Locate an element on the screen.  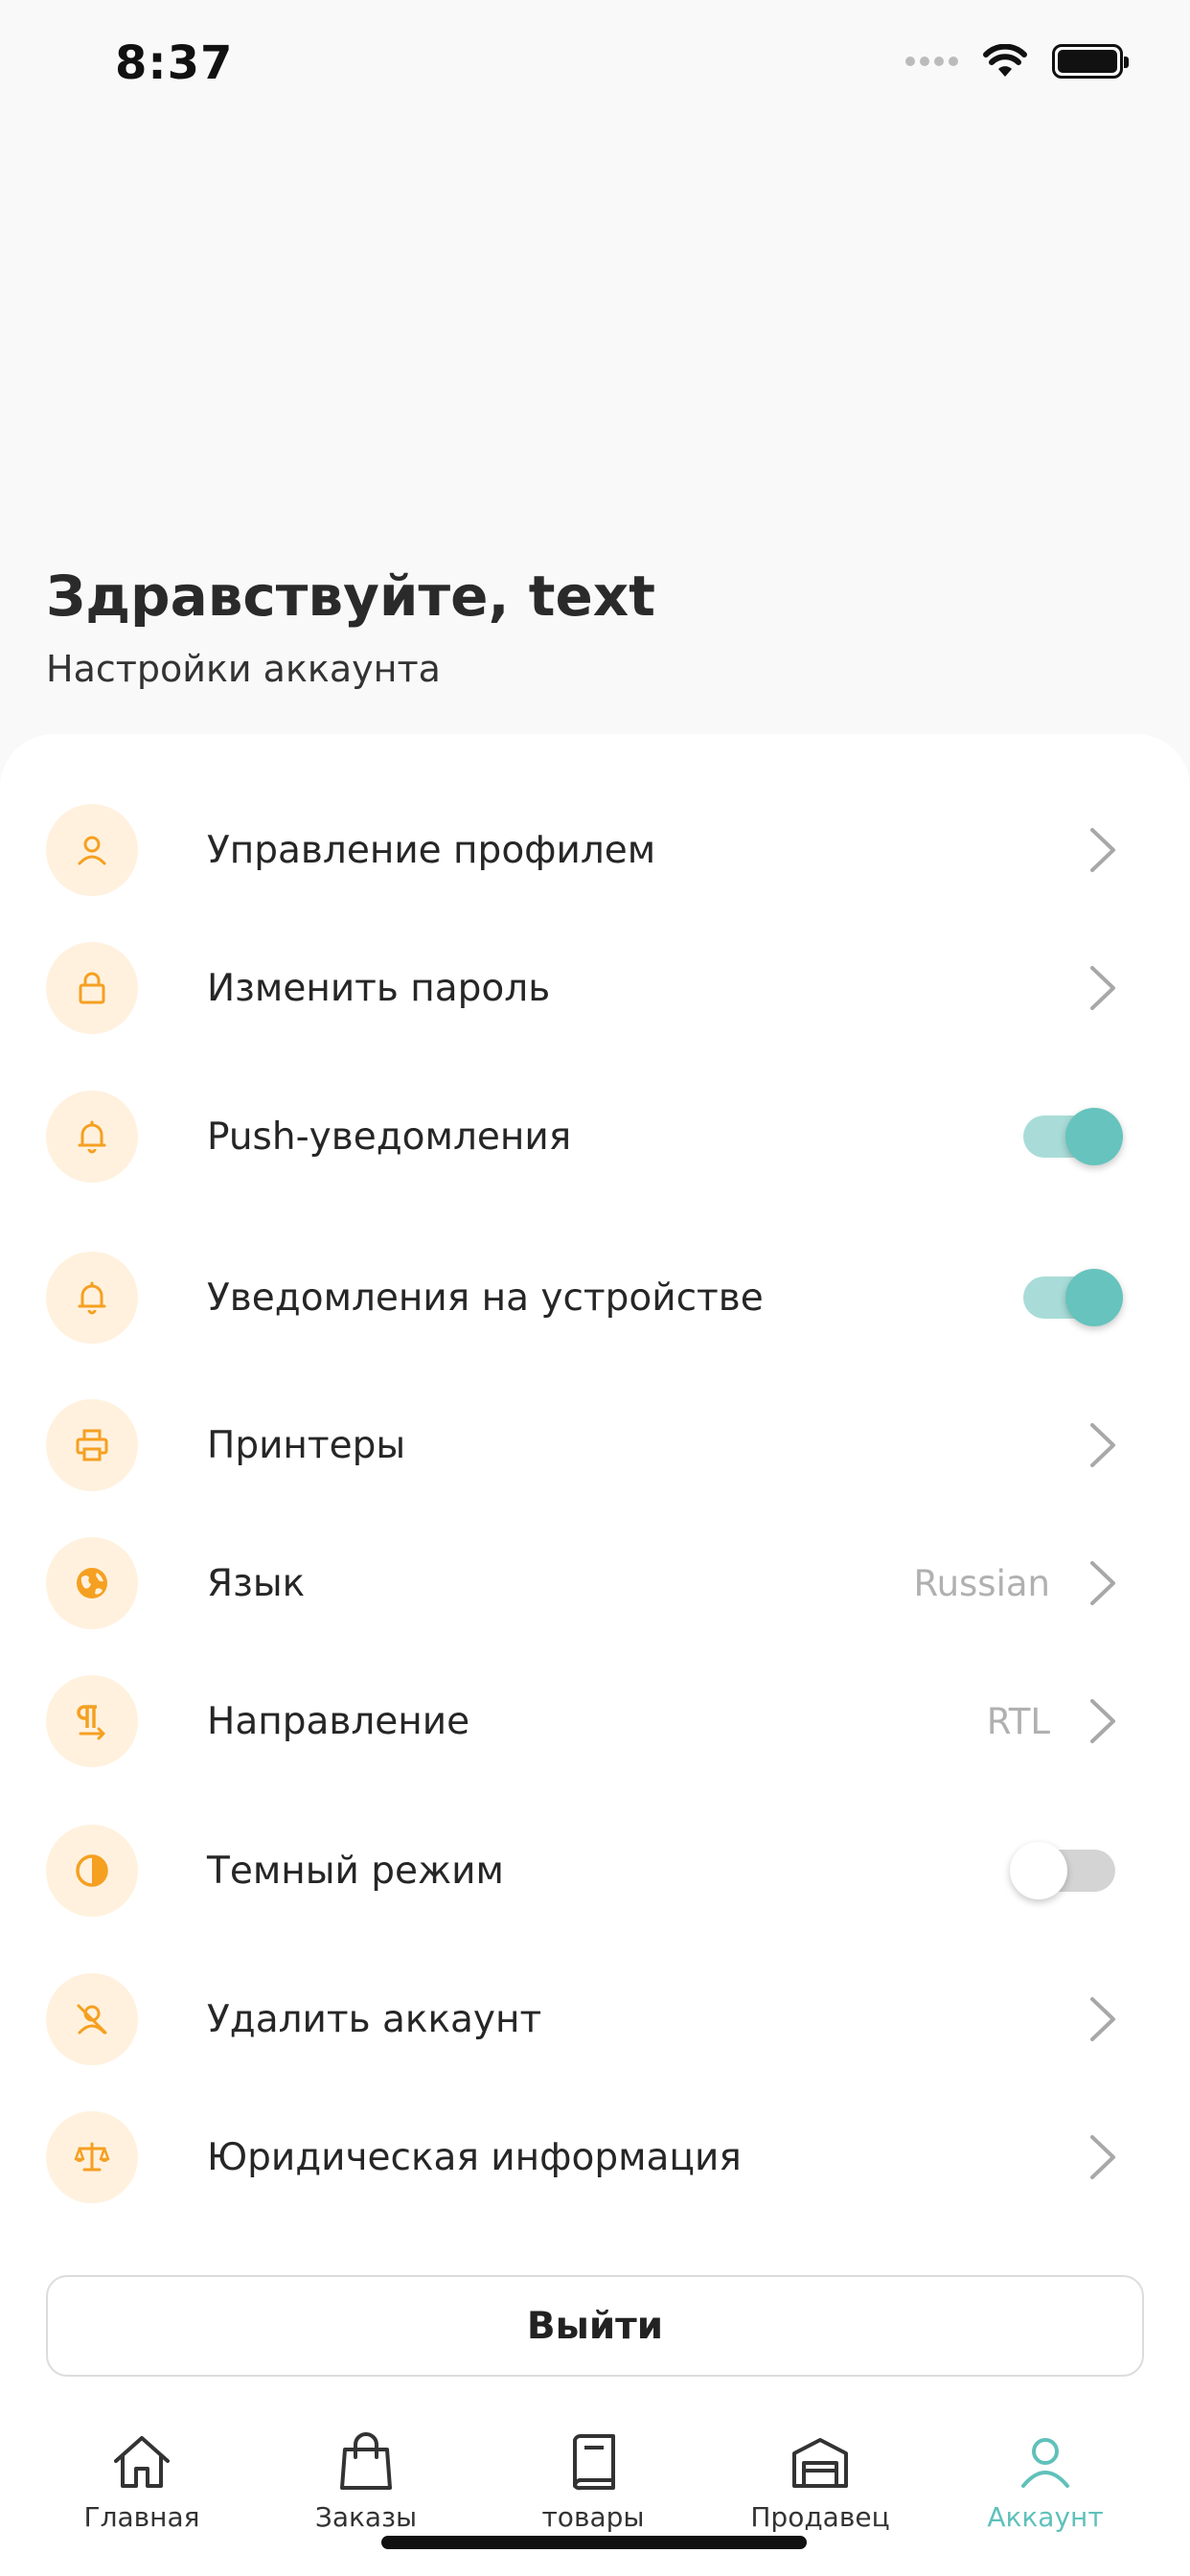
status-icons is located at coordinates (1017, 62).